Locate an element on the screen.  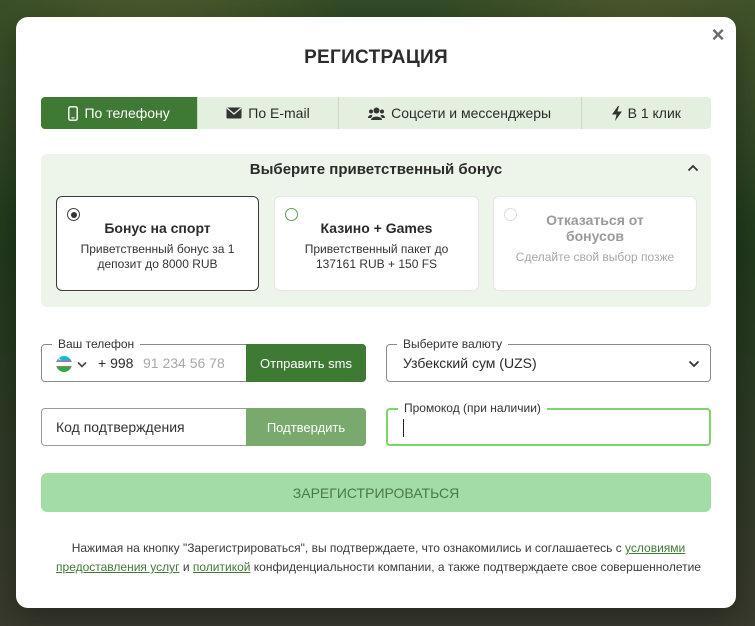
promo-label: Промокод (при наличии) is located at coordinates (472, 408).